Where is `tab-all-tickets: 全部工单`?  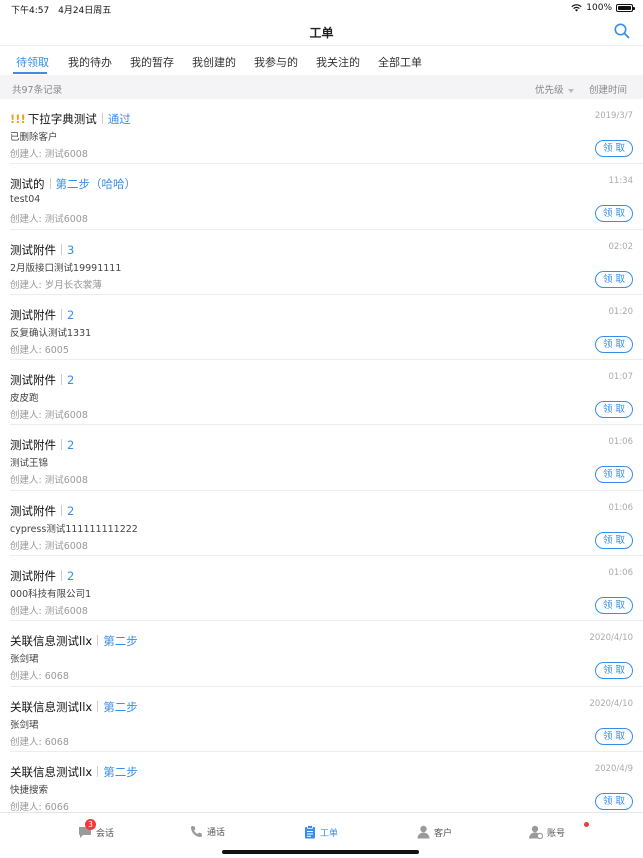
tab-all-tickets: 全部工单 is located at coordinates (400, 62).